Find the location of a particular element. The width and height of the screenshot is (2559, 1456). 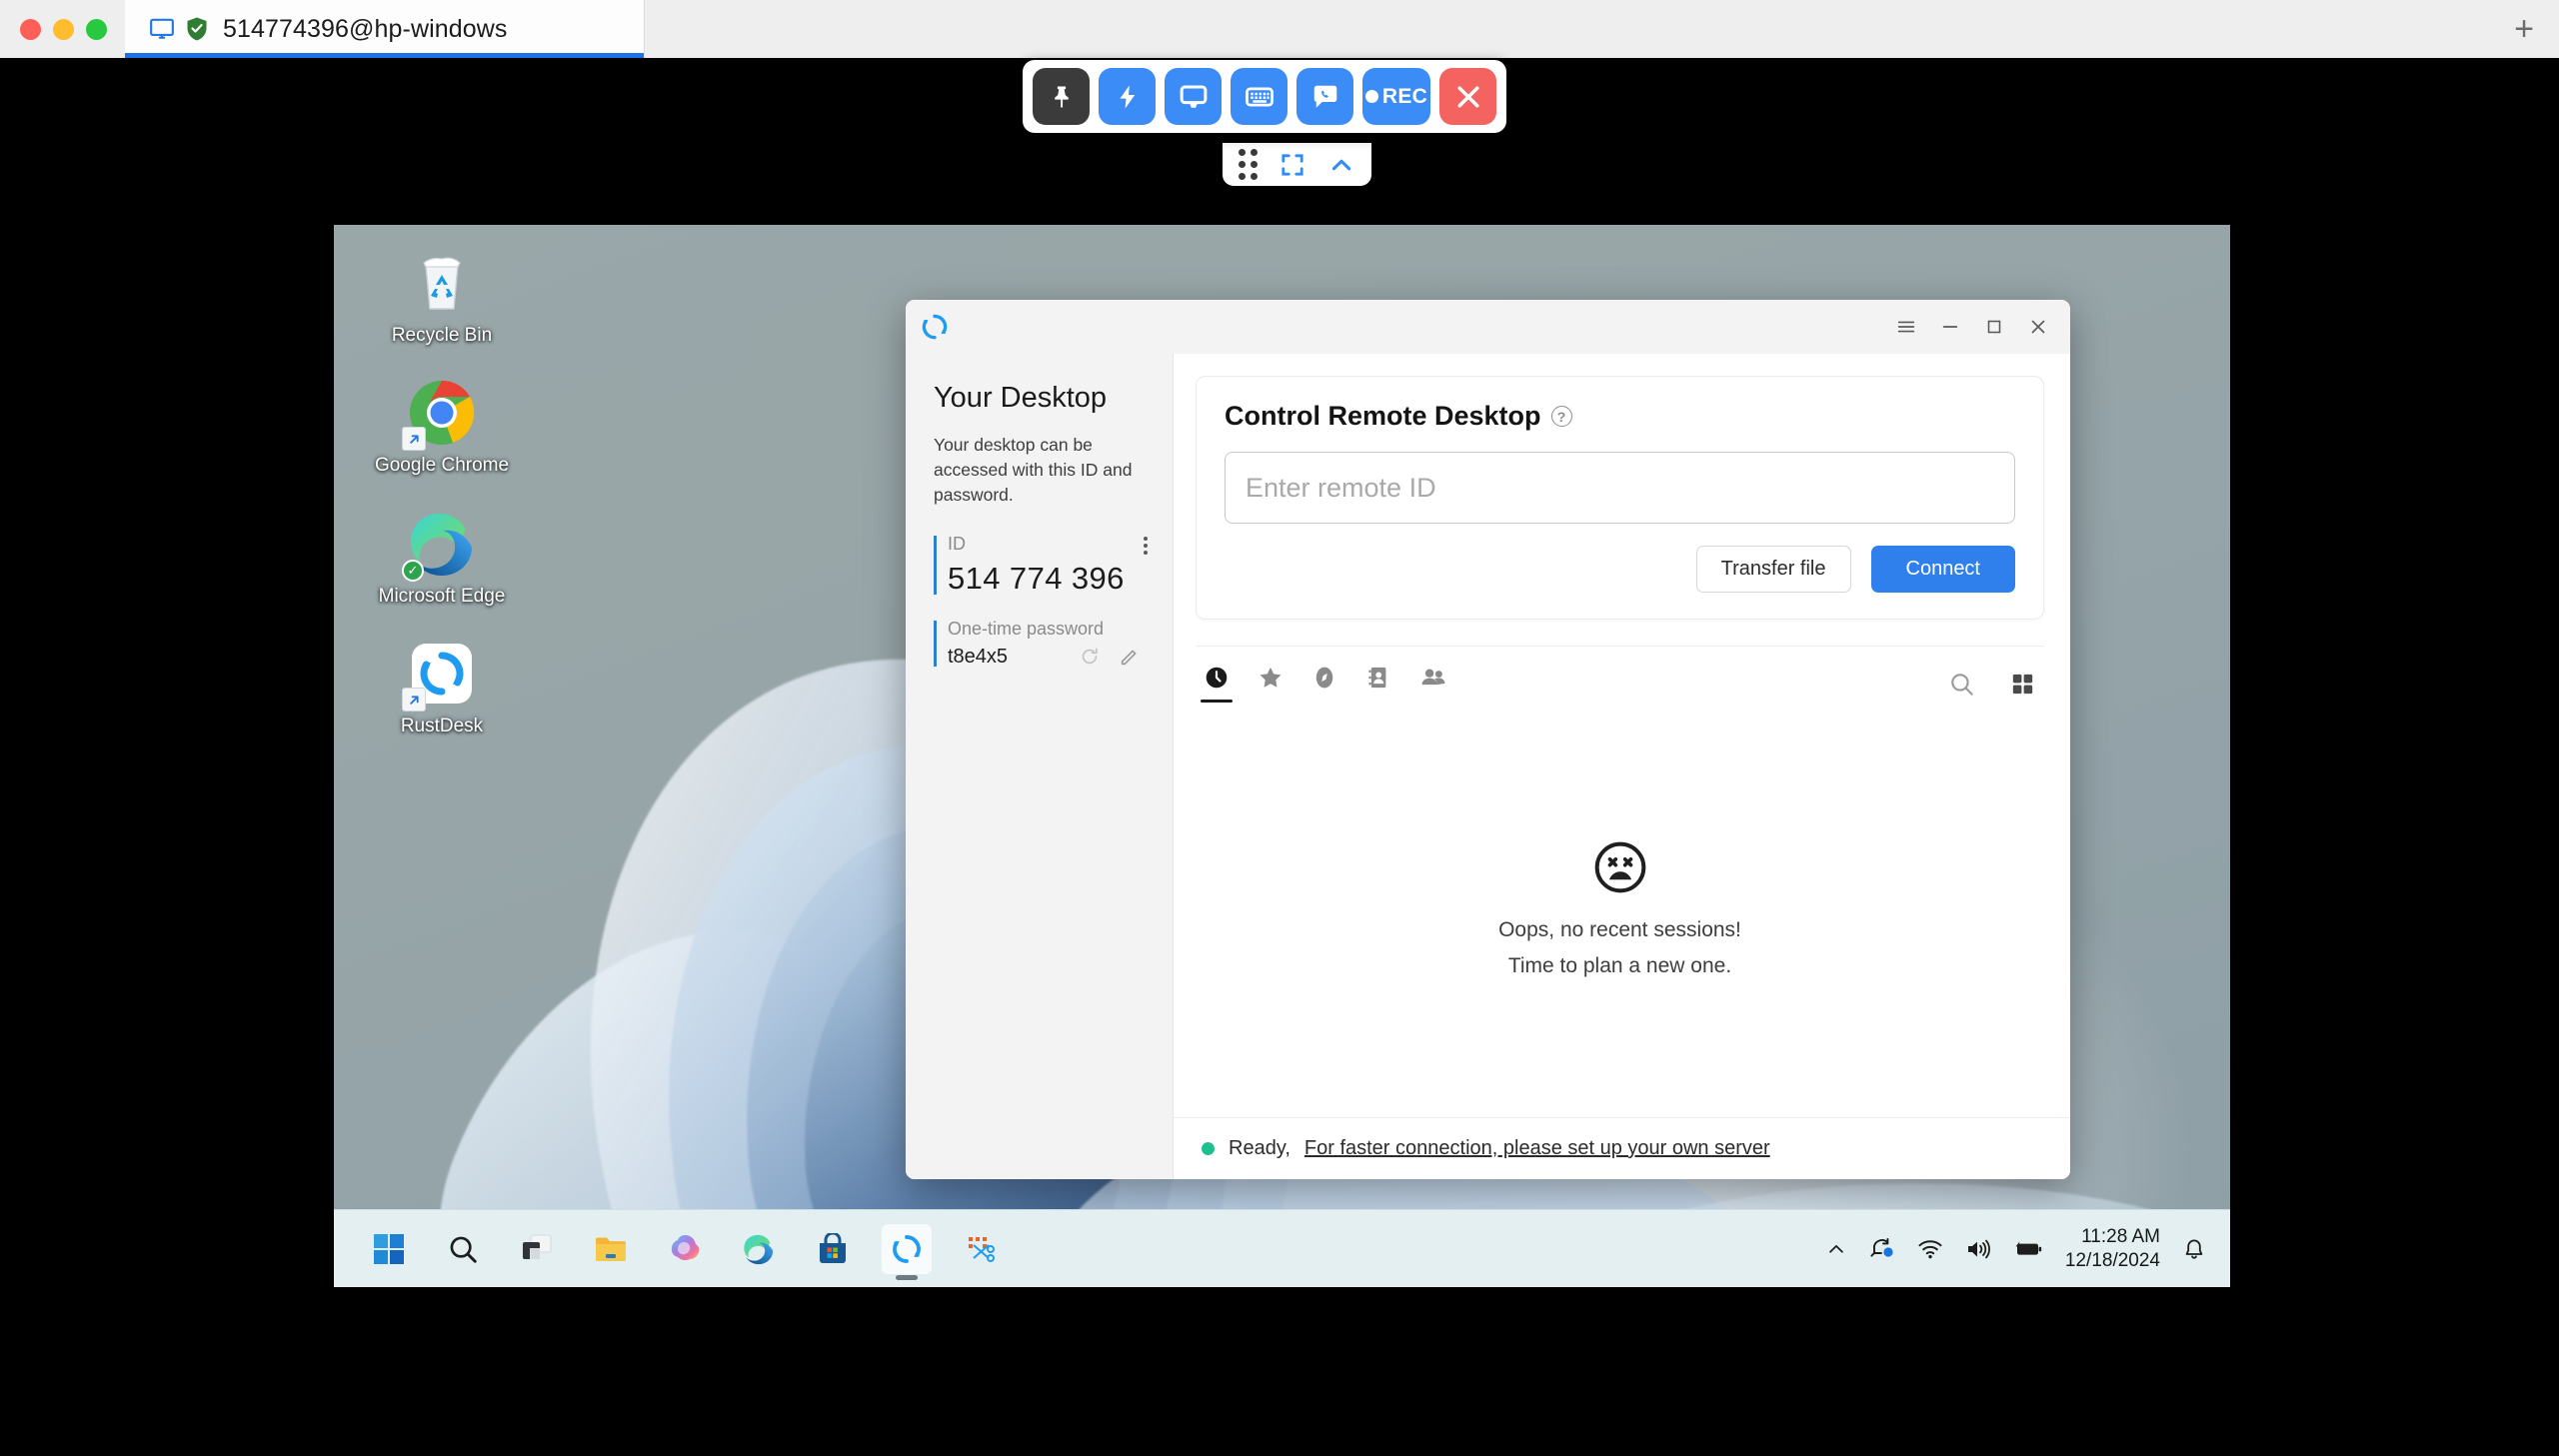

tray-wifi is located at coordinates (1930, 1249).